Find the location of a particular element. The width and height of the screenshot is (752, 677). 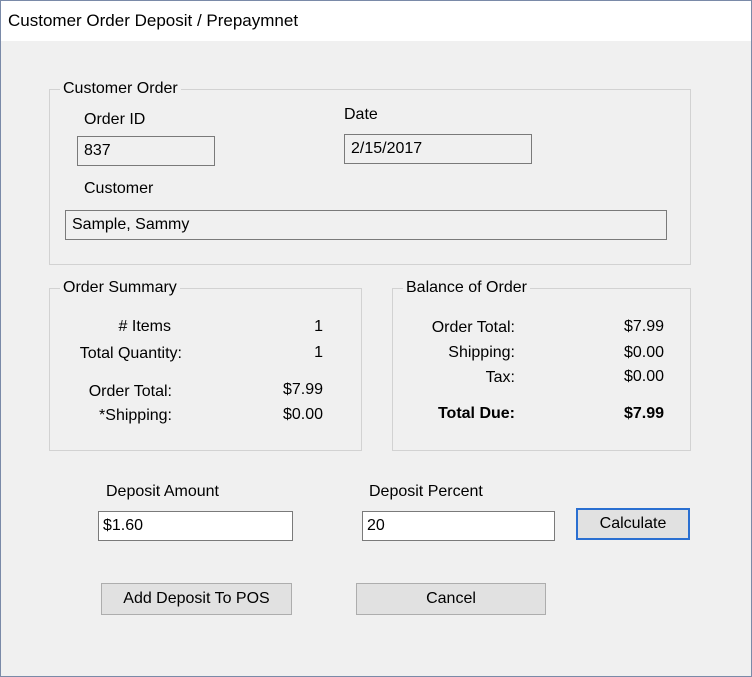

title-bar: Customer Order Deposit / Prepaymnet is located at coordinates (376, 21).